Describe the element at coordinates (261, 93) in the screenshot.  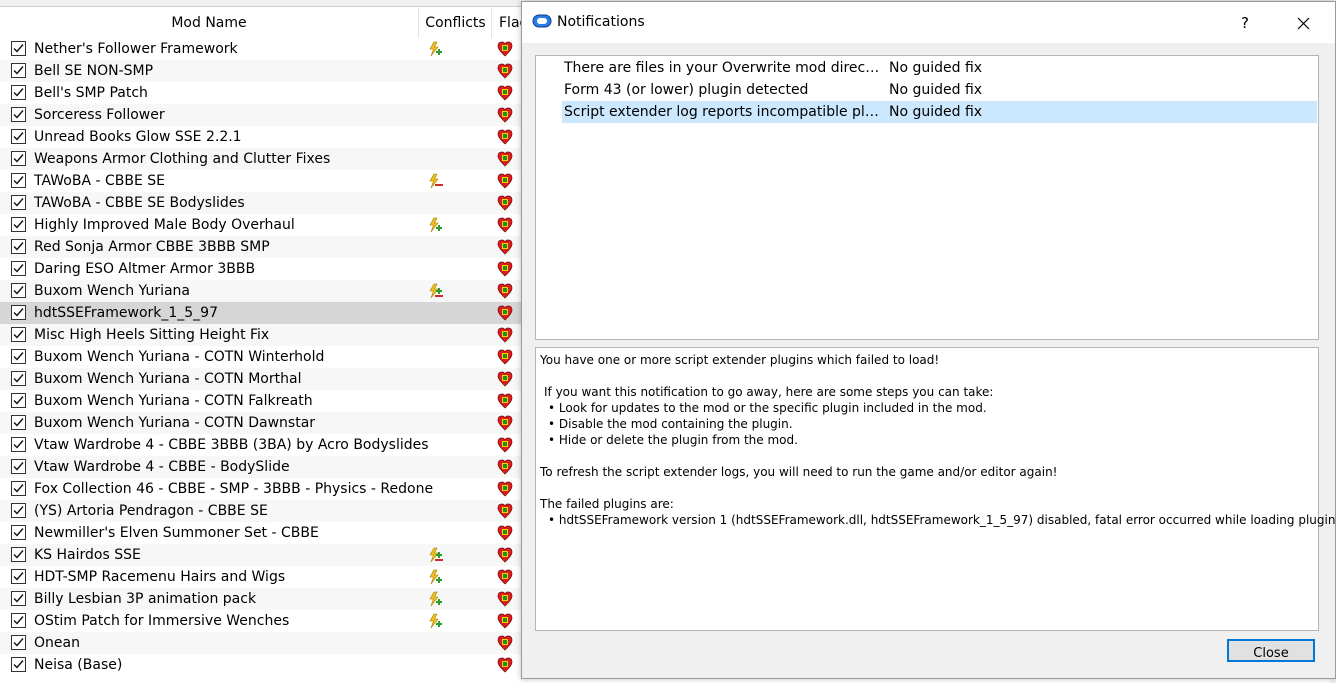
I see `mod-row: Bell's SMP Patch` at that location.